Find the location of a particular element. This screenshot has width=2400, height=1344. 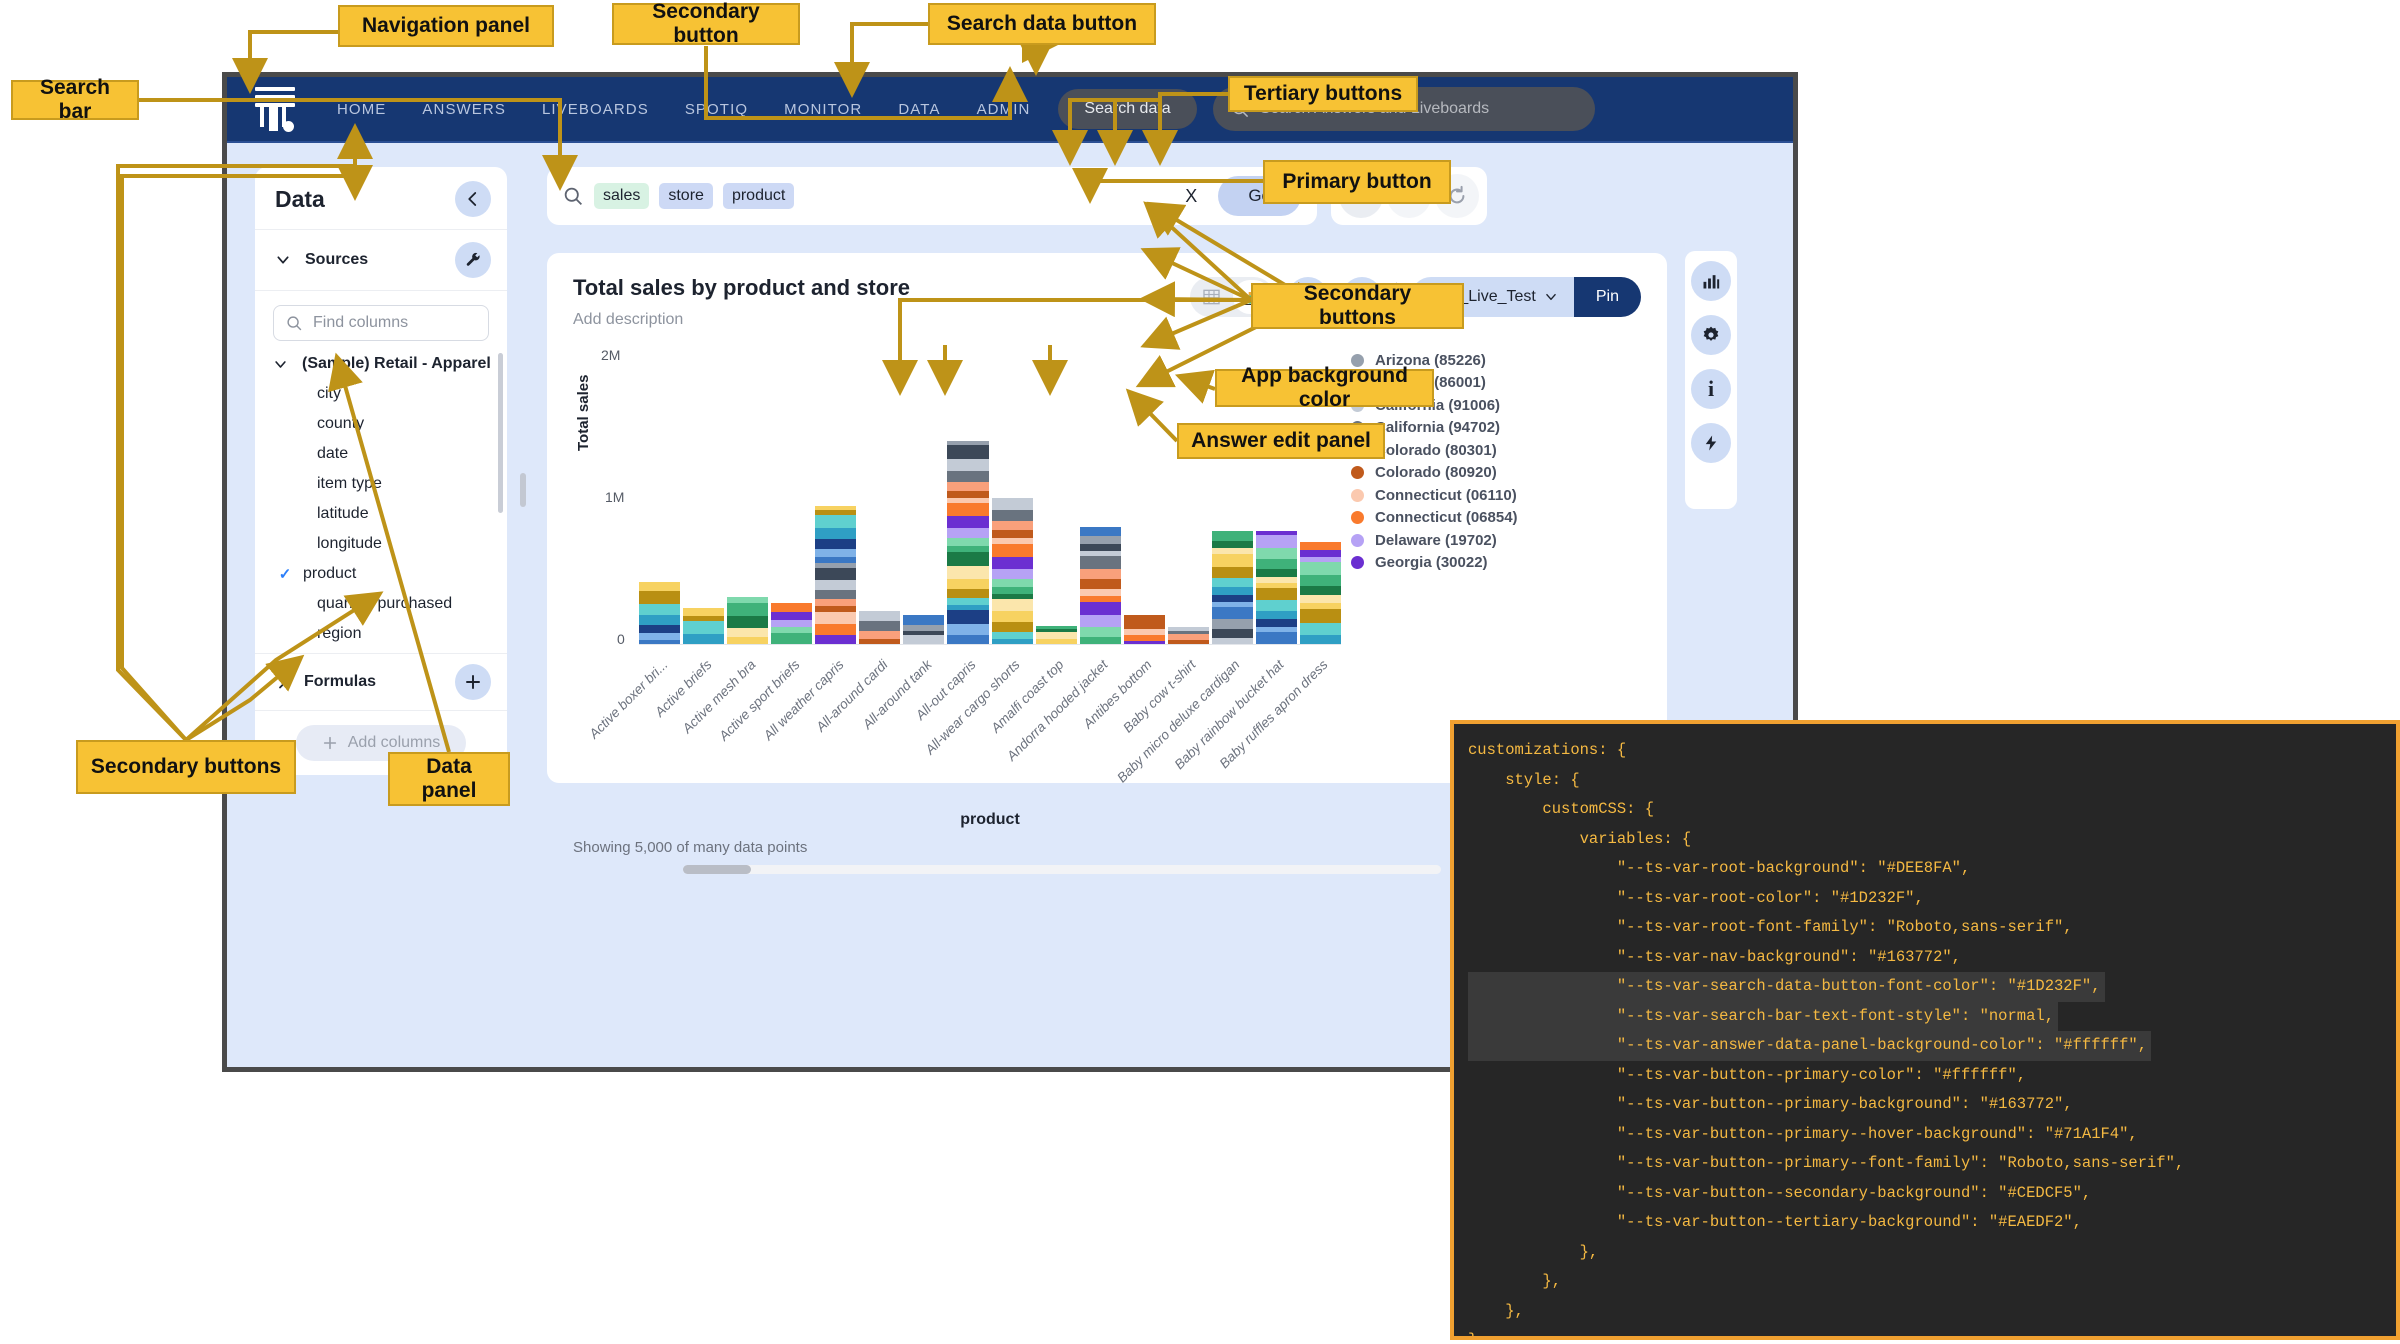

search-data-button: Search data is located at coordinates (1127, 109).